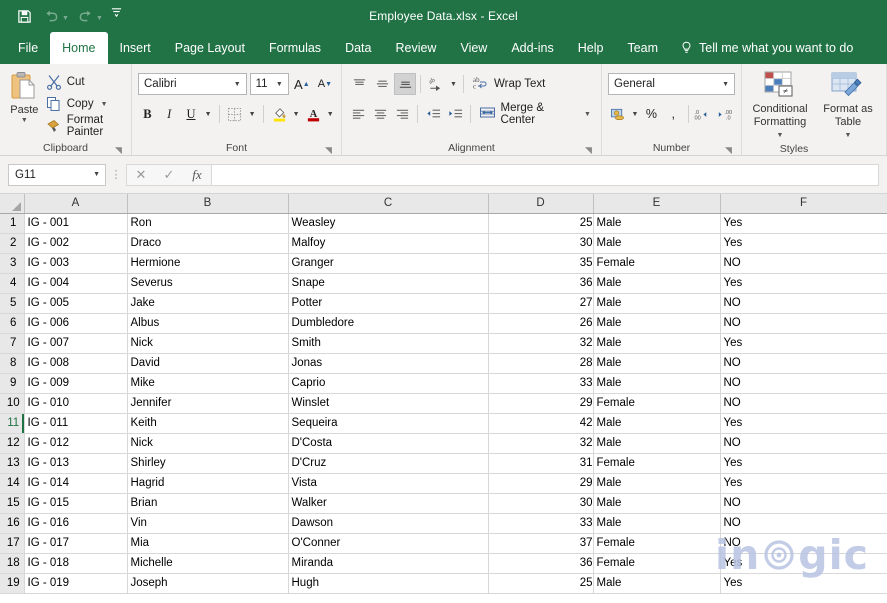 This screenshot has width=887, height=603. I want to click on undo-dropdown-icon: ▼, so click(66, 18).